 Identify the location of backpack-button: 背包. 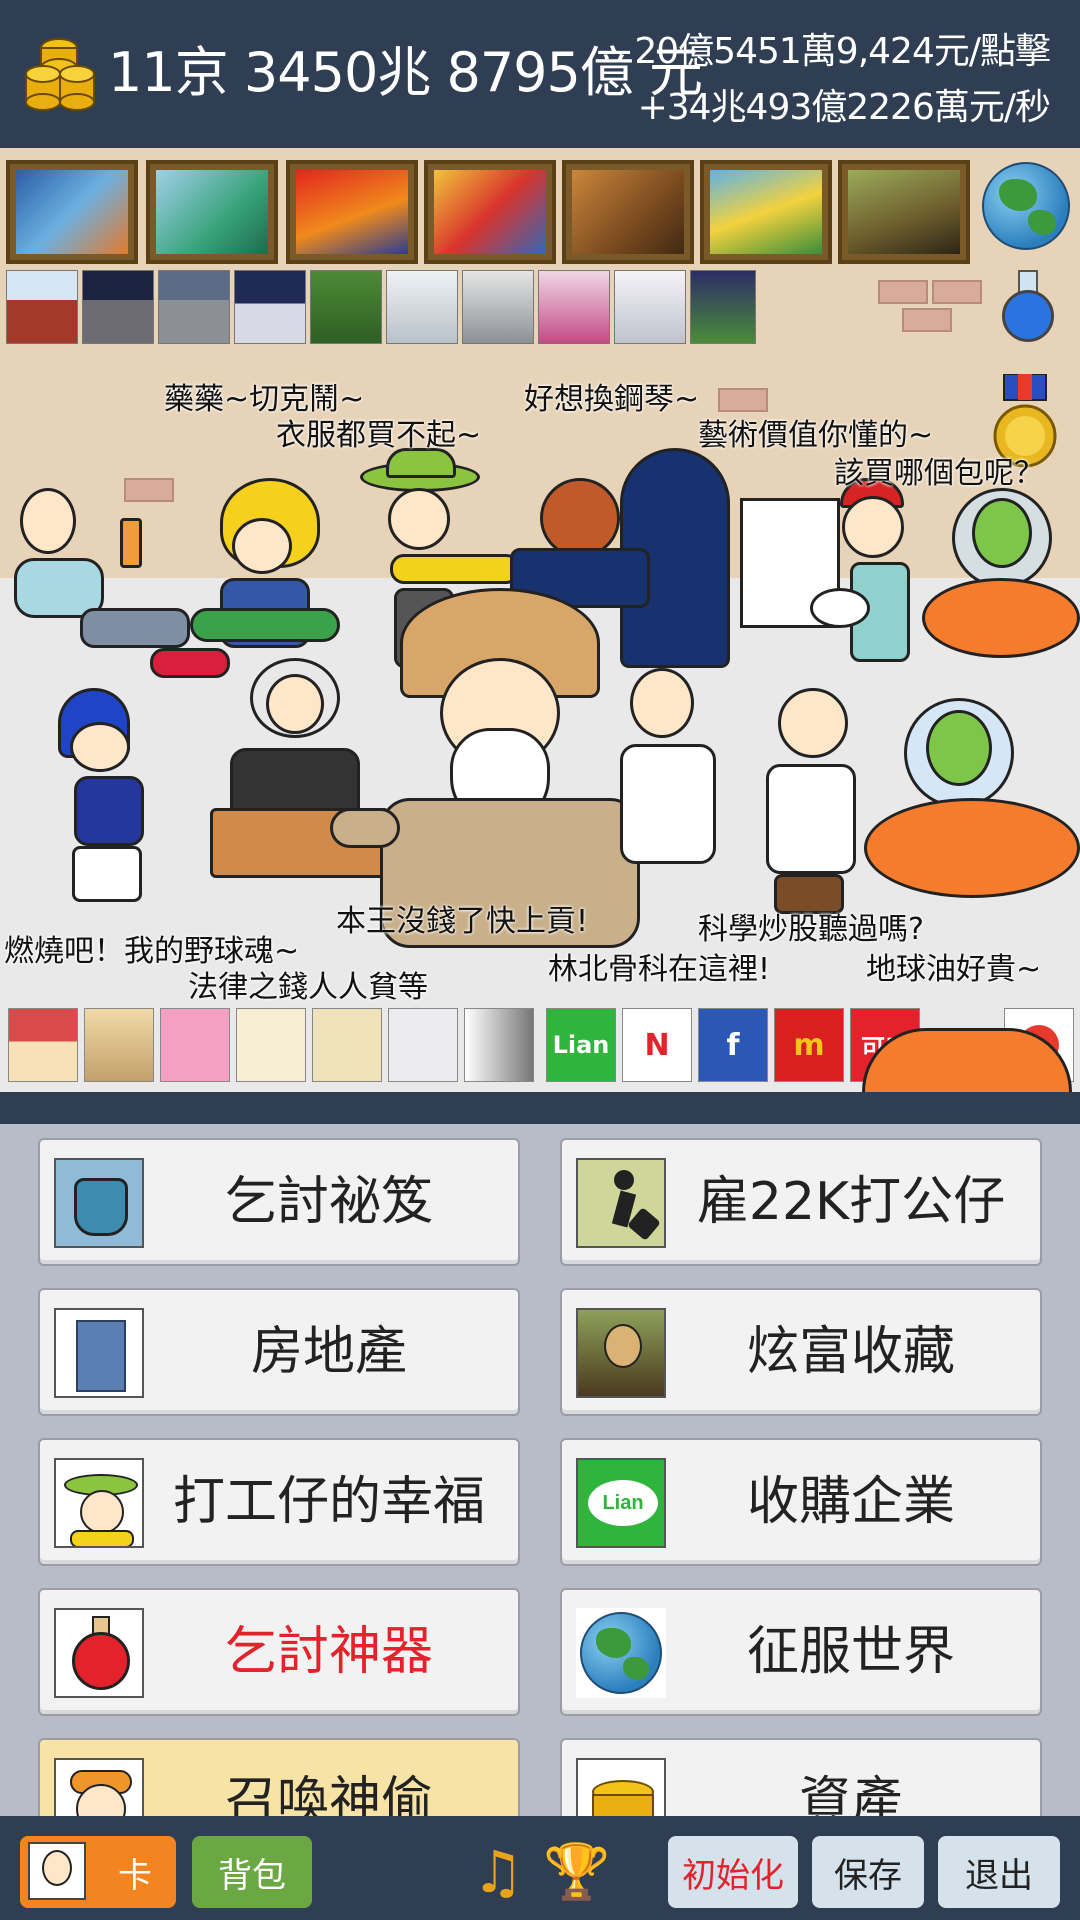
(252, 1872).